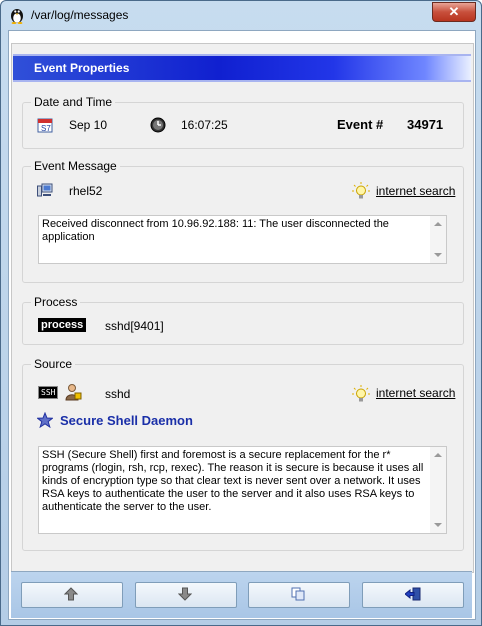  I want to click on date-value: Sep 10, so click(88, 125).